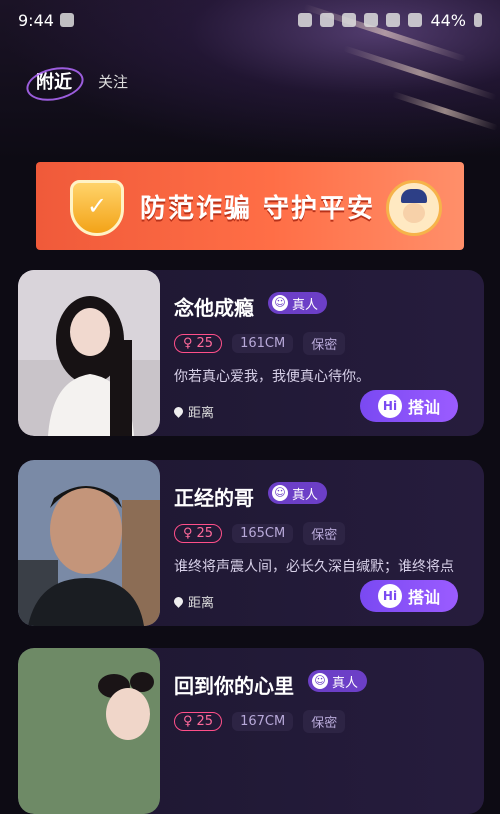 This screenshot has height=814, width=500. I want to click on user-meta: ♀ 25 167CM 保密, so click(260, 721).